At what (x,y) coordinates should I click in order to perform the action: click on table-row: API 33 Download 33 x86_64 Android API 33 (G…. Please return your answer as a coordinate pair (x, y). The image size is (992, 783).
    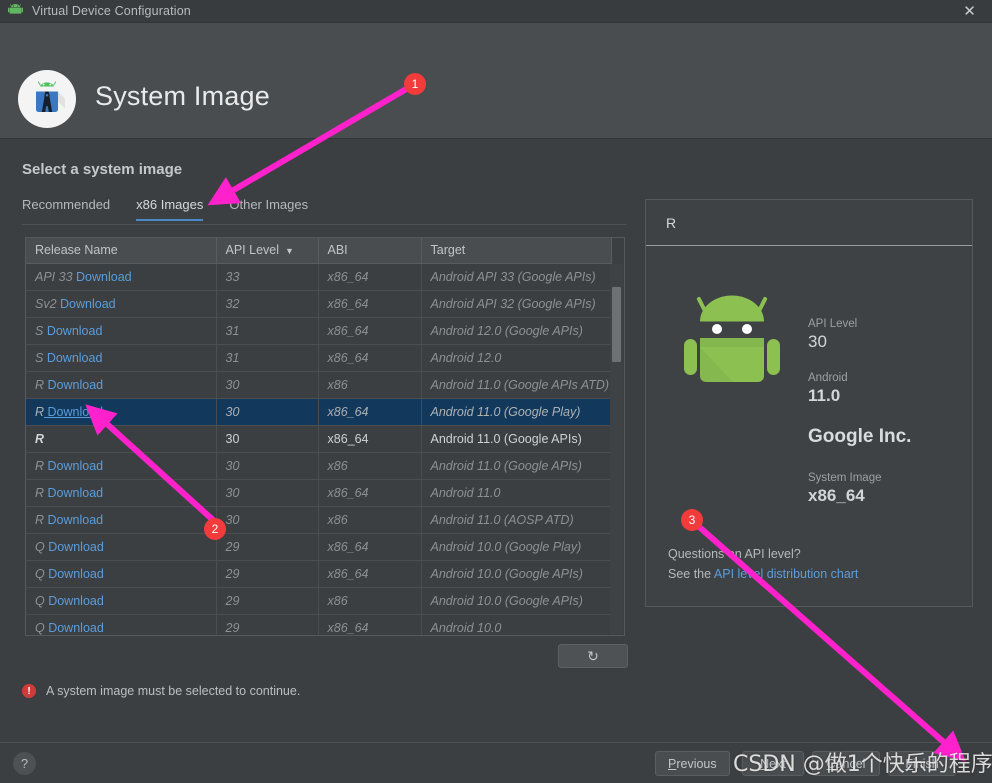
    Looking at the image, I should click on (319, 277).